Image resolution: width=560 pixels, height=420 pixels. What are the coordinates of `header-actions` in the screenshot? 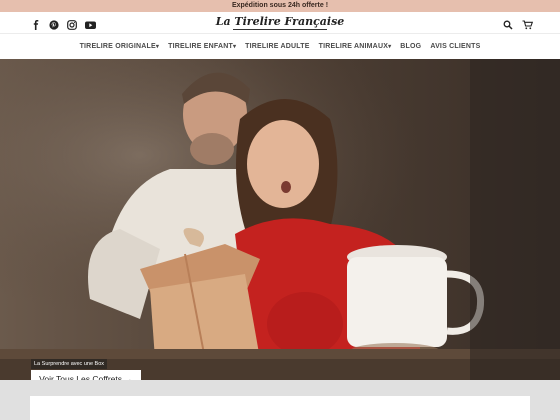 It's located at (518, 23).